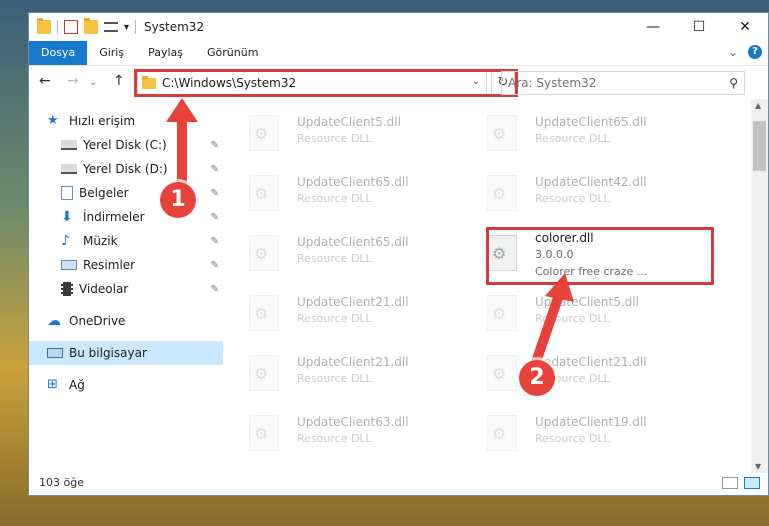  What do you see at coordinates (58, 53) in the screenshot?
I see `tab-file: Dosya` at bounding box center [58, 53].